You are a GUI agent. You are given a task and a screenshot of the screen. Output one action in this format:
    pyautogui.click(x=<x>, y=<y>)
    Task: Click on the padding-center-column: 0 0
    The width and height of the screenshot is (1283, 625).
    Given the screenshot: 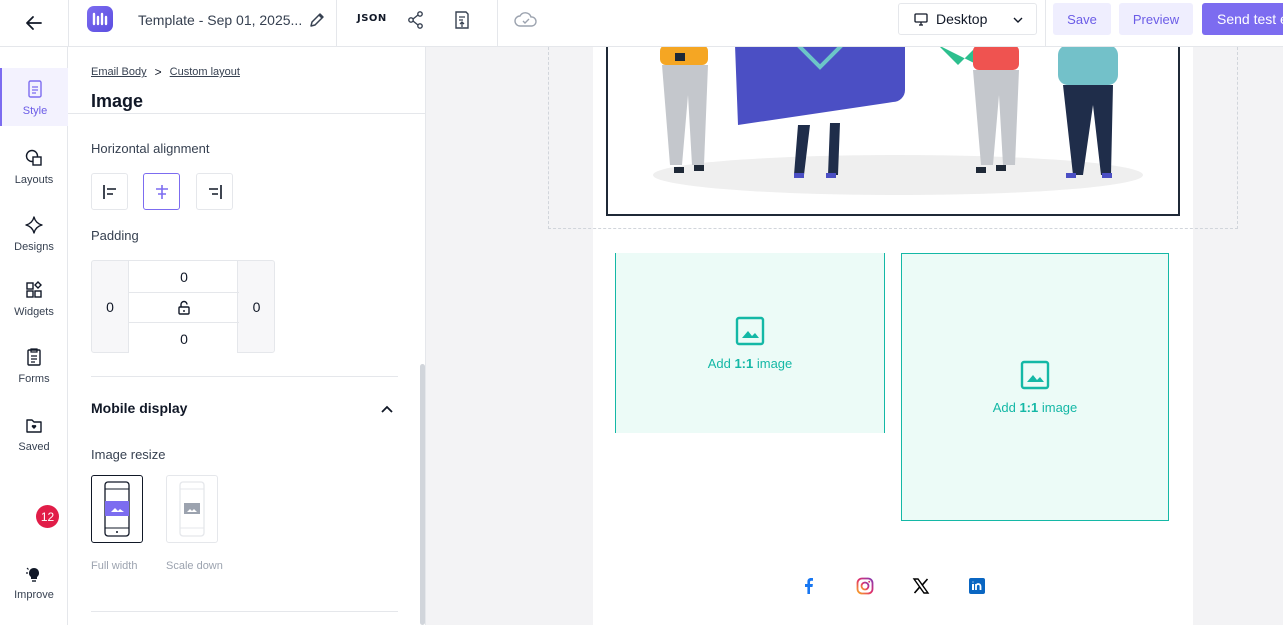 What is the action you would take?
    pyautogui.click(x=183, y=307)
    